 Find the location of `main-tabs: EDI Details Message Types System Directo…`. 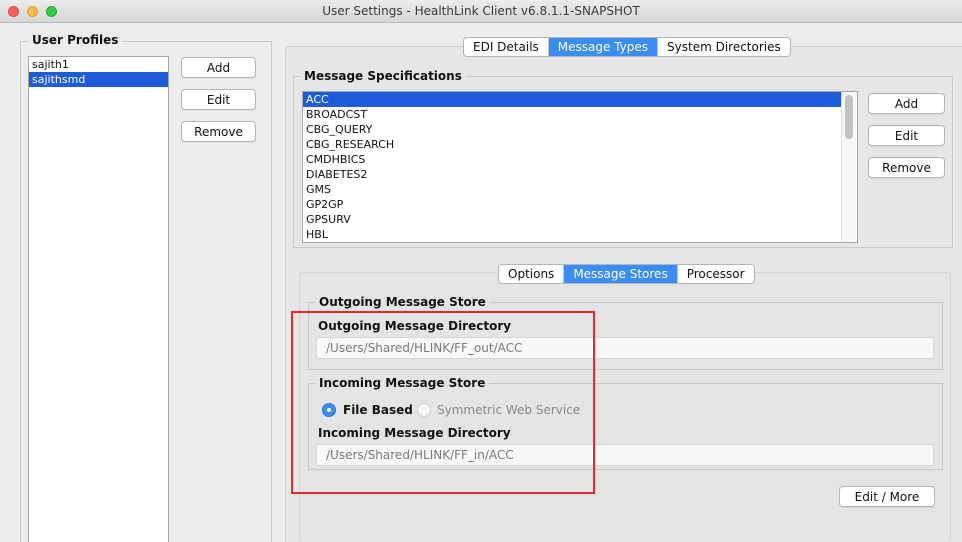

main-tabs: EDI Details Message Types System Directo… is located at coordinates (627, 47).